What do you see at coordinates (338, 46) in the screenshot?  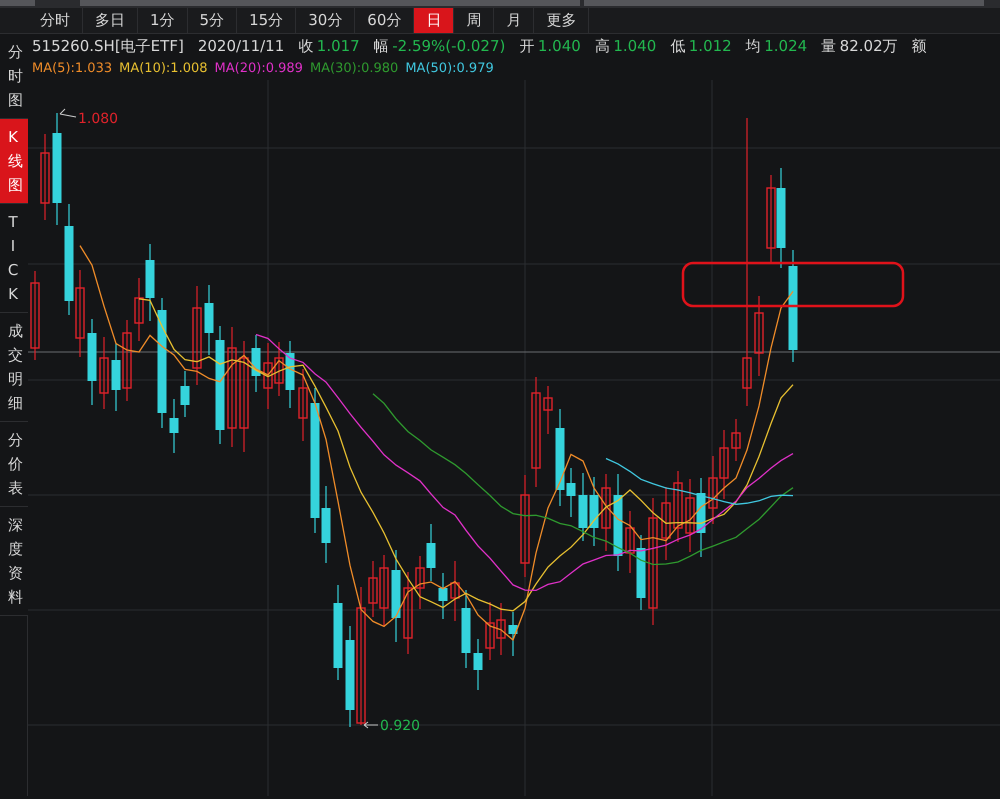 I see `field-value: 1.017` at bounding box center [338, 46].